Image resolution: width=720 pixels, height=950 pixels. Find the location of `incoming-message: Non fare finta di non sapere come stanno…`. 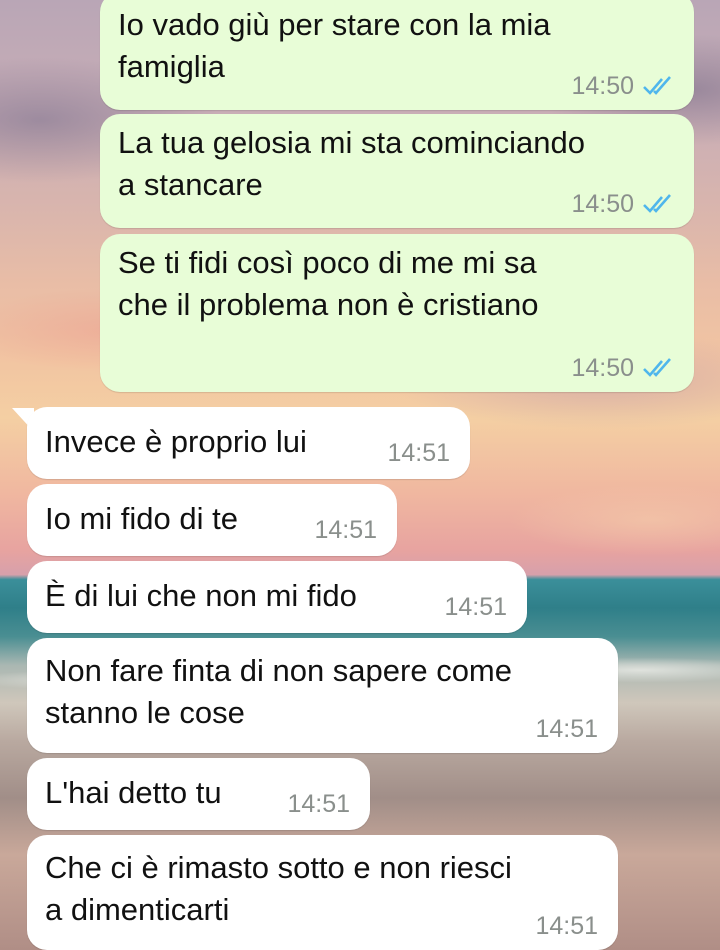

incoming-message: Non fare finta di non sapere come stanno… is located at coordinates (322, 695).